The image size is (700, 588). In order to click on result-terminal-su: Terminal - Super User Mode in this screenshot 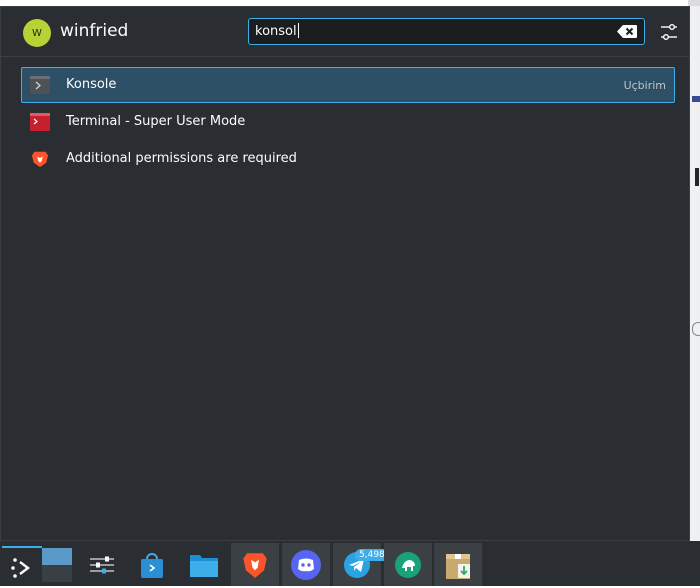, I will do `click(348, 122)`.